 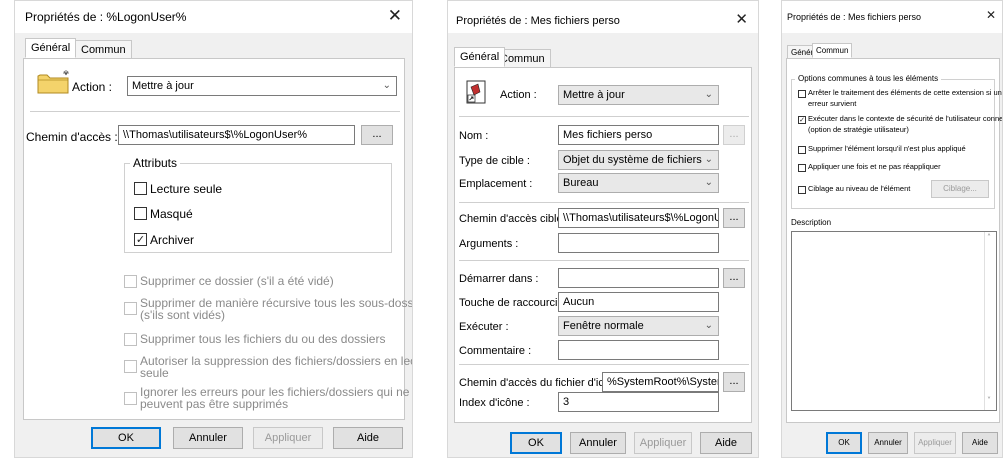 What do you see at coordinates (494, 161) in the screenshot?
I see `target-type-label: Type de cible :` at bounding box center [494, 161].